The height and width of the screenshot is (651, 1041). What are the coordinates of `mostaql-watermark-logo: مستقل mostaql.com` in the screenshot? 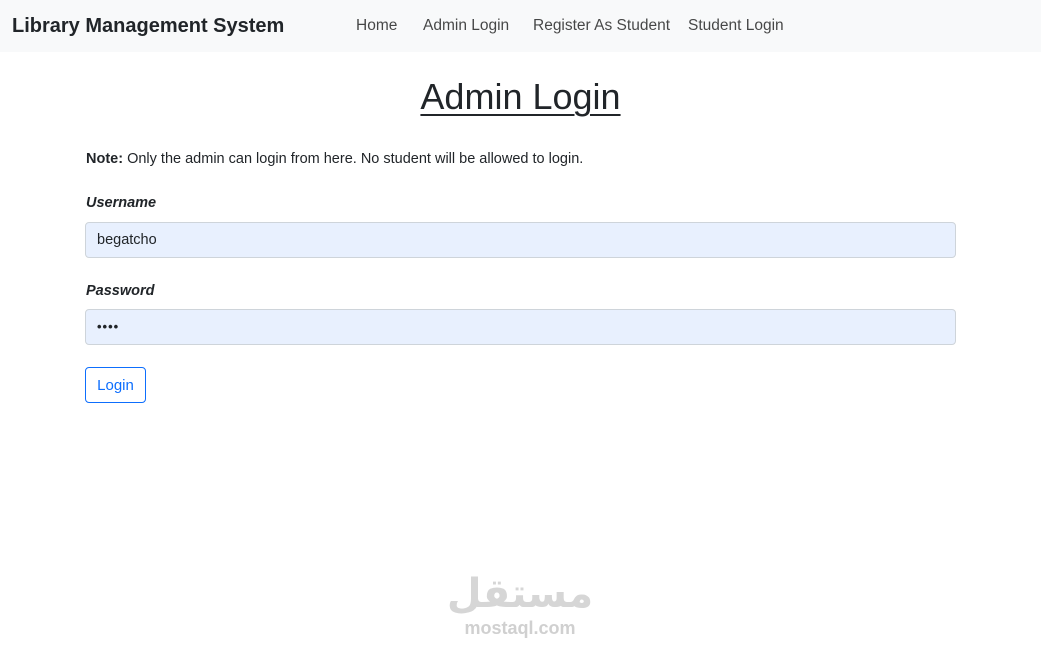 It's located at (520, 604).